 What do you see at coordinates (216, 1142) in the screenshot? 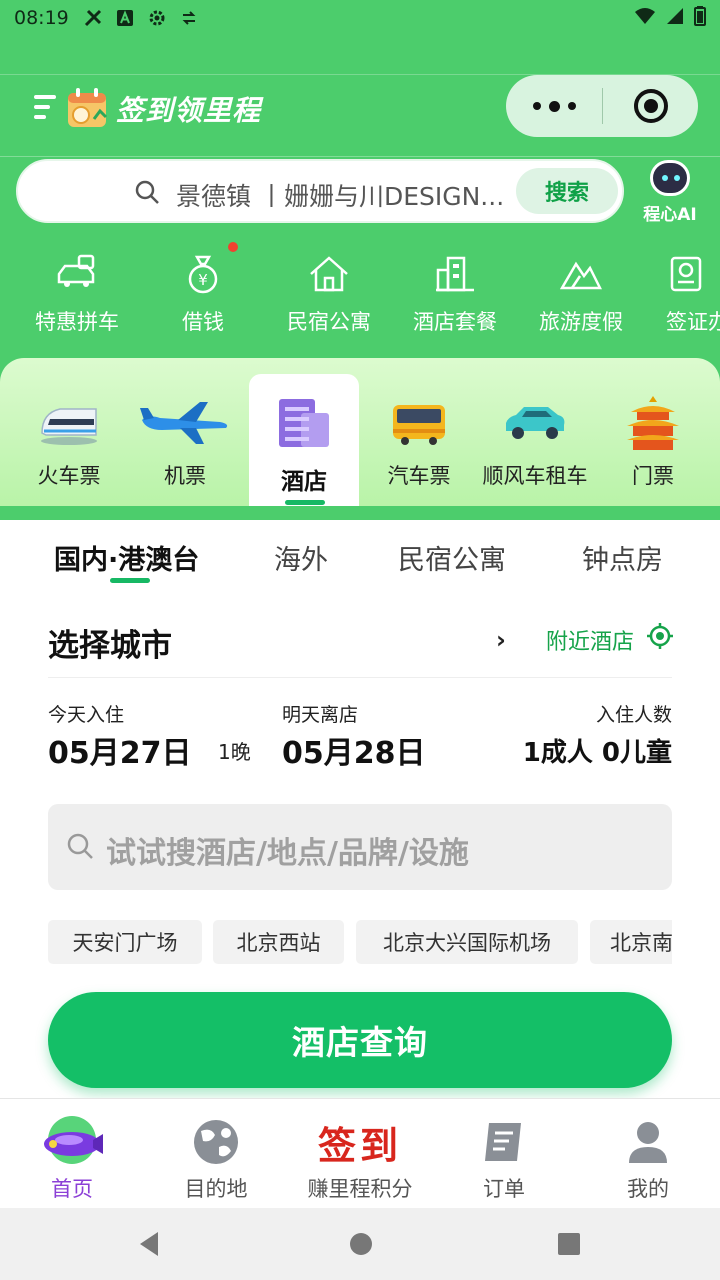
I see `globe-icon` at bounding box center [216, 1142].